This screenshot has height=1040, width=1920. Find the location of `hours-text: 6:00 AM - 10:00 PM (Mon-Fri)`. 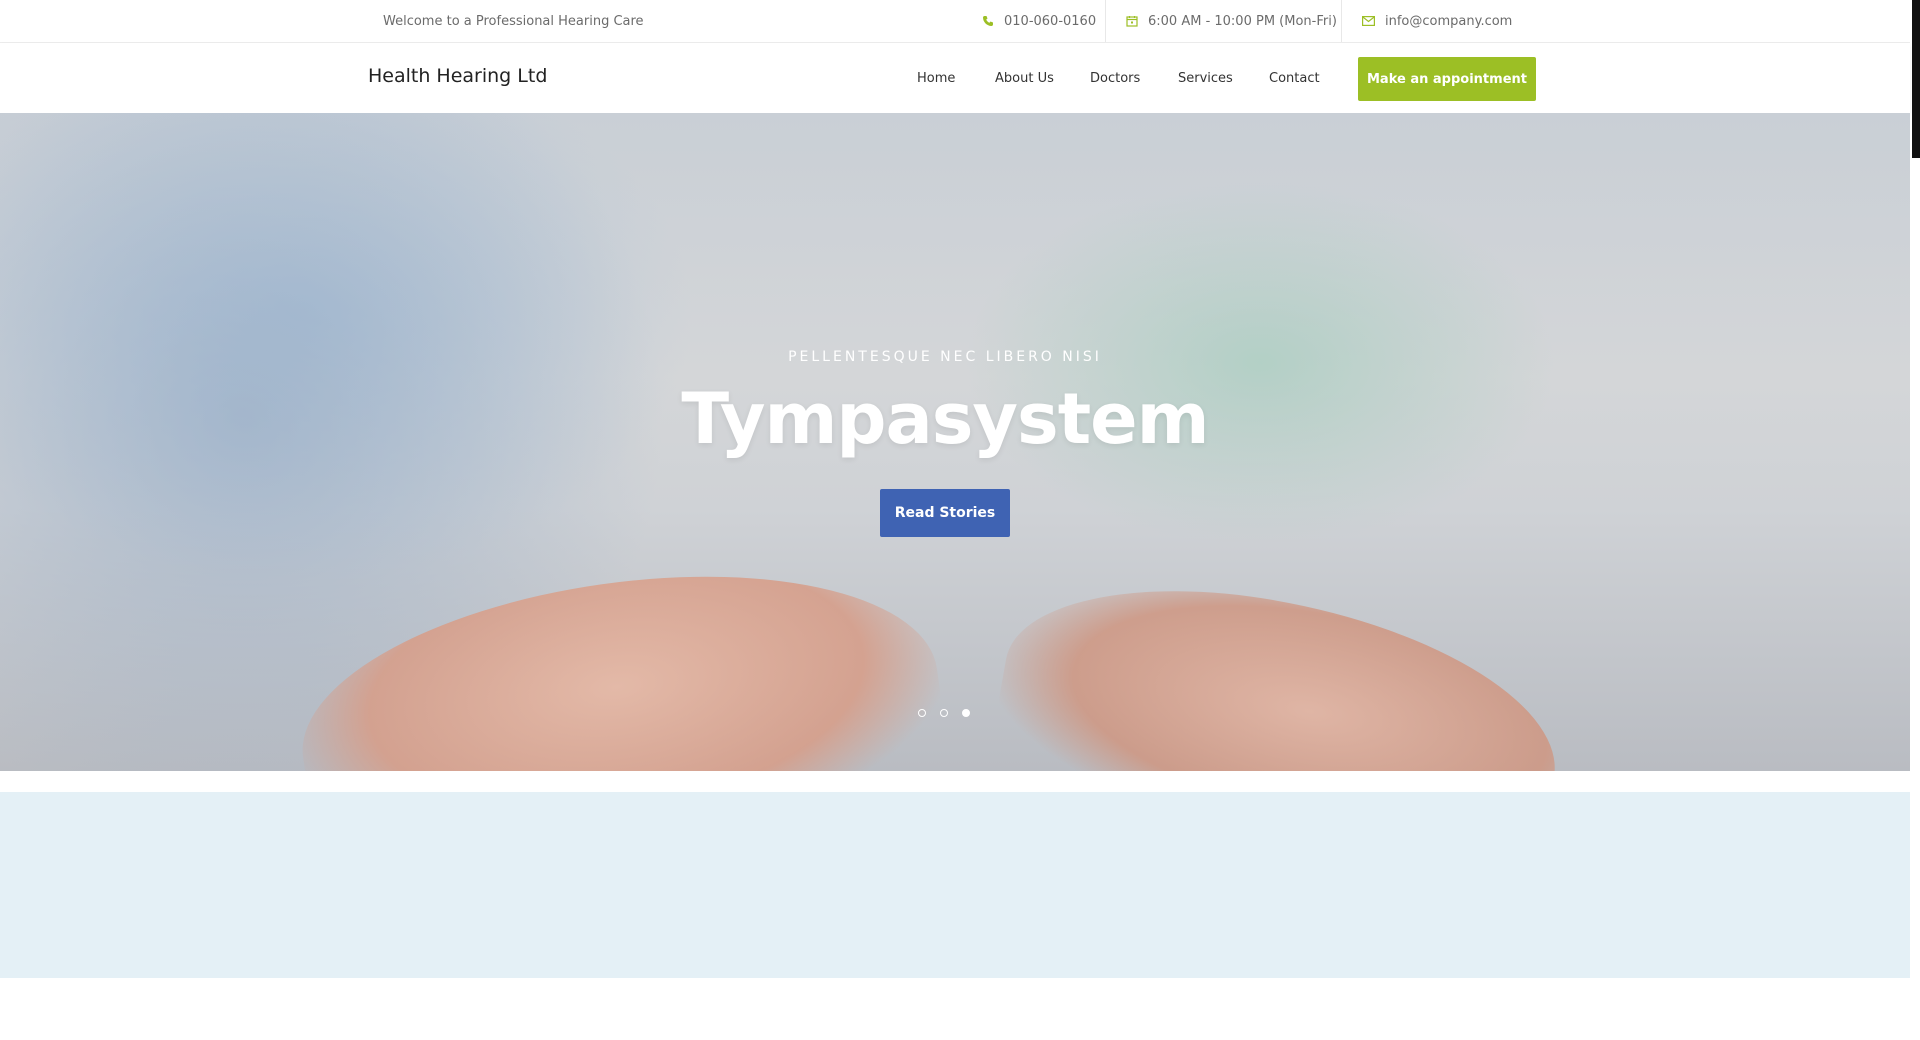

hours-text: 6:00 AM - 10:00 PM (Mon-Fri) is located at coordinates (1242, 21).